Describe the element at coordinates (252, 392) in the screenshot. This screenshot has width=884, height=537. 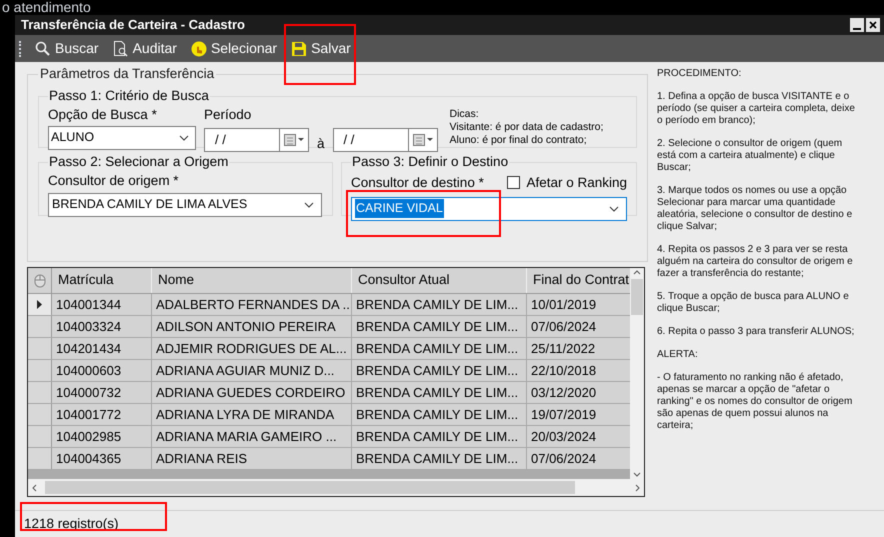
I see `table-cell: ADRIANA GUEDES CORDEIRO` at that location.